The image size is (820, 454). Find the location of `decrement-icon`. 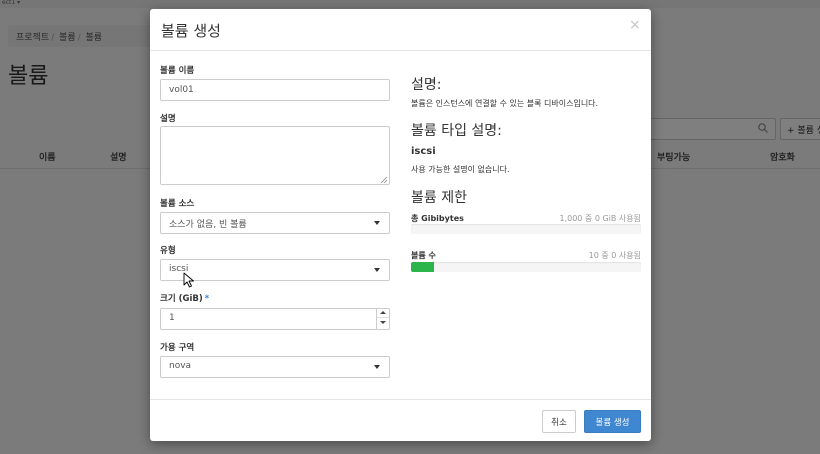

decrement-icon is located at coordinates (383, 323).